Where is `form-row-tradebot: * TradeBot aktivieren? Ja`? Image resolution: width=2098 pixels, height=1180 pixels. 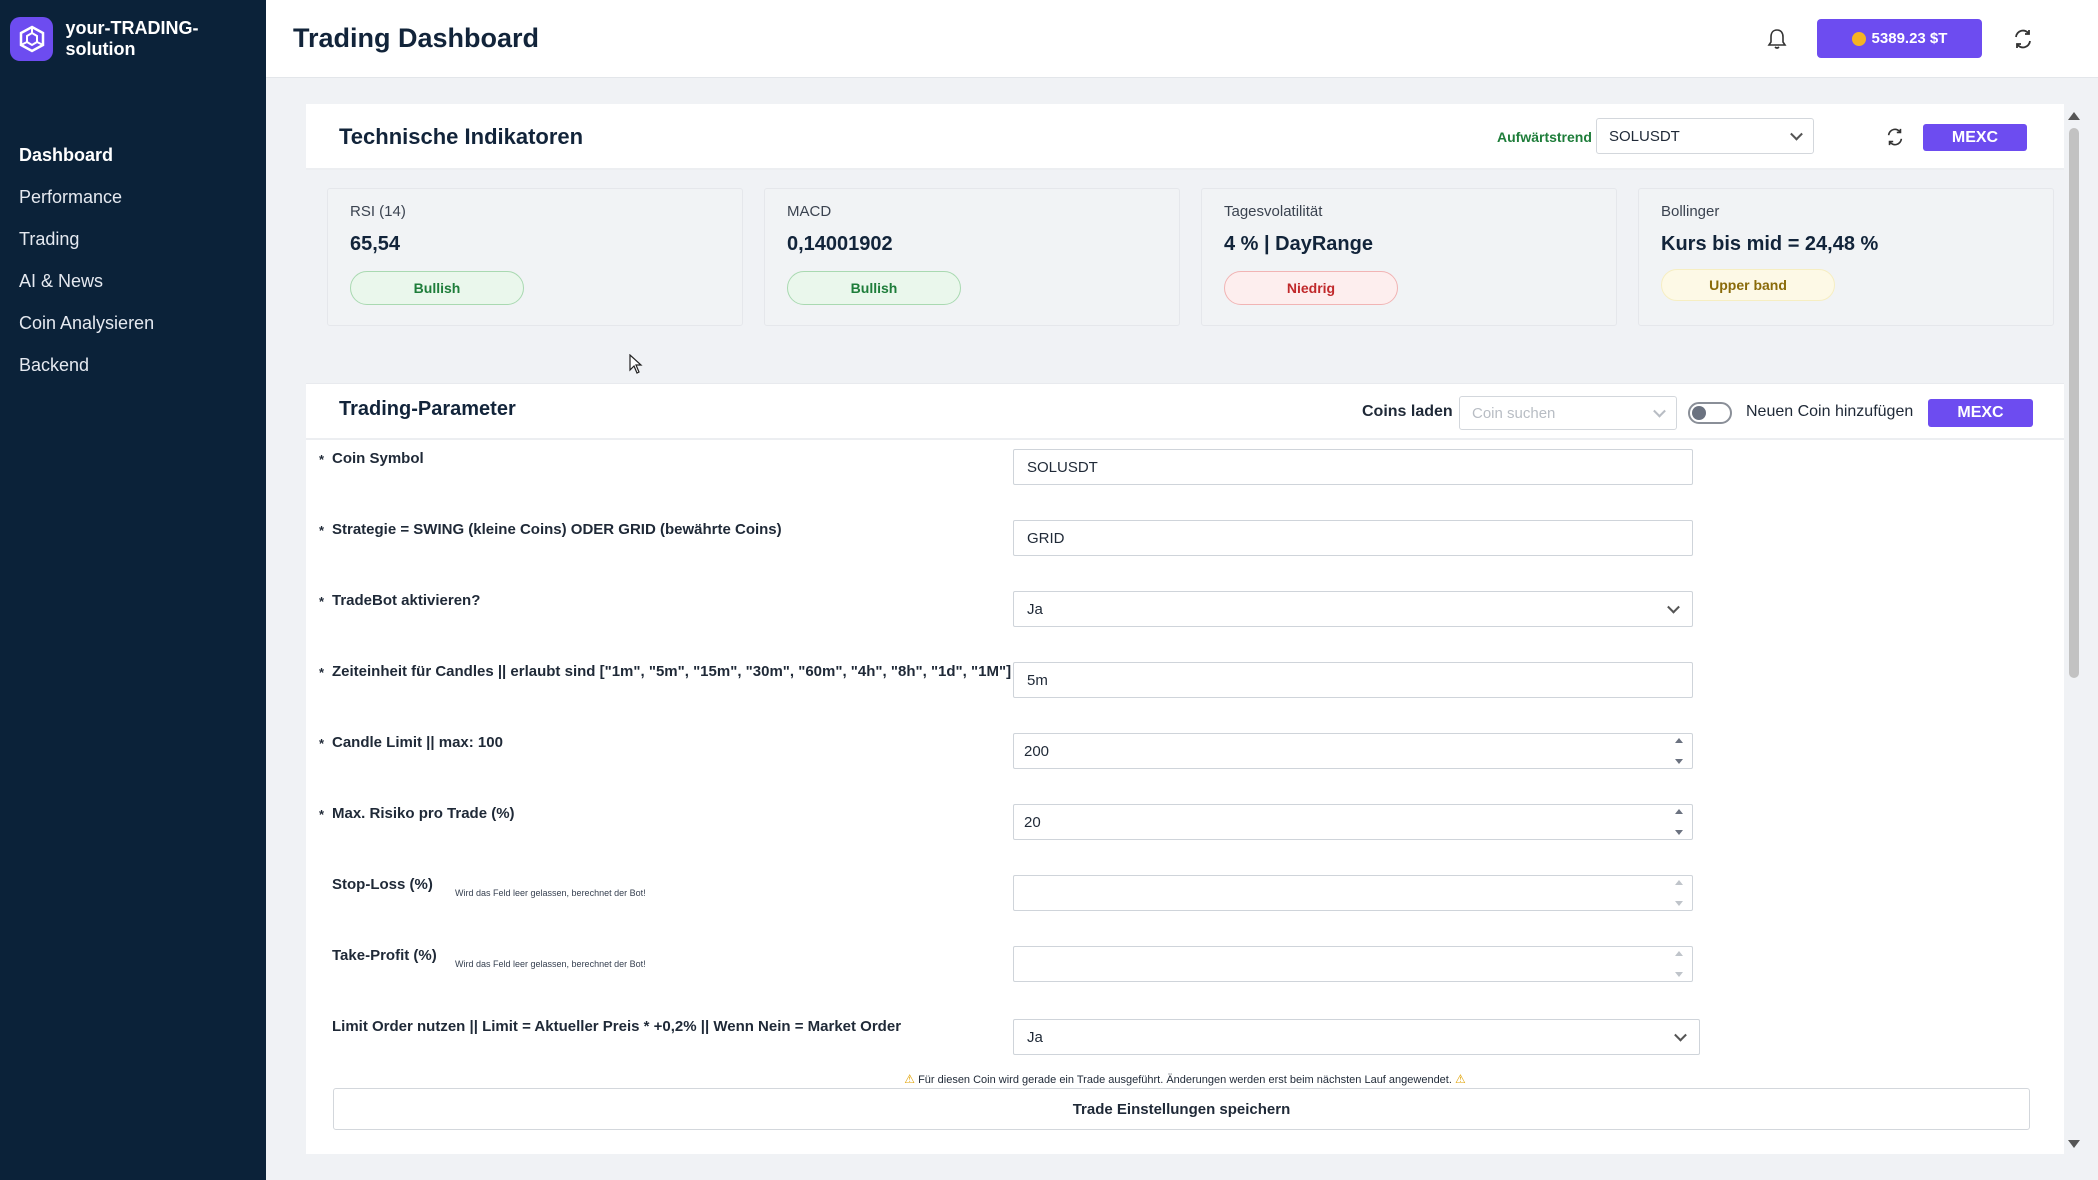 form-row-tradebot: * TradeBot aktivieren? Ja is located at coordinates (1185, 617).